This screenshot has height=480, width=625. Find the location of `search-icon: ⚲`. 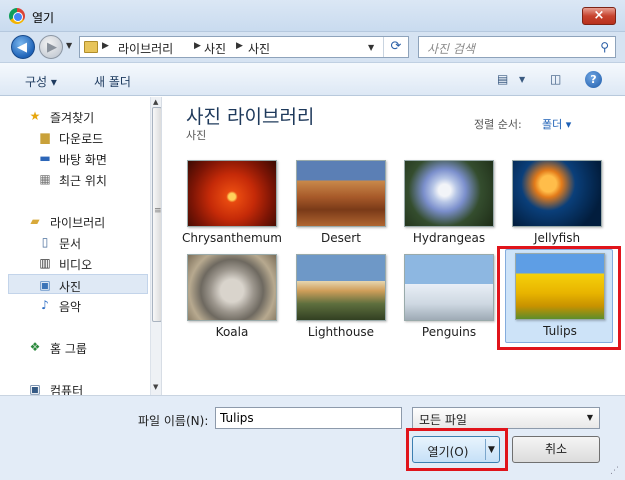

search-icon: ⚲ is located at coordinates (604, 47).